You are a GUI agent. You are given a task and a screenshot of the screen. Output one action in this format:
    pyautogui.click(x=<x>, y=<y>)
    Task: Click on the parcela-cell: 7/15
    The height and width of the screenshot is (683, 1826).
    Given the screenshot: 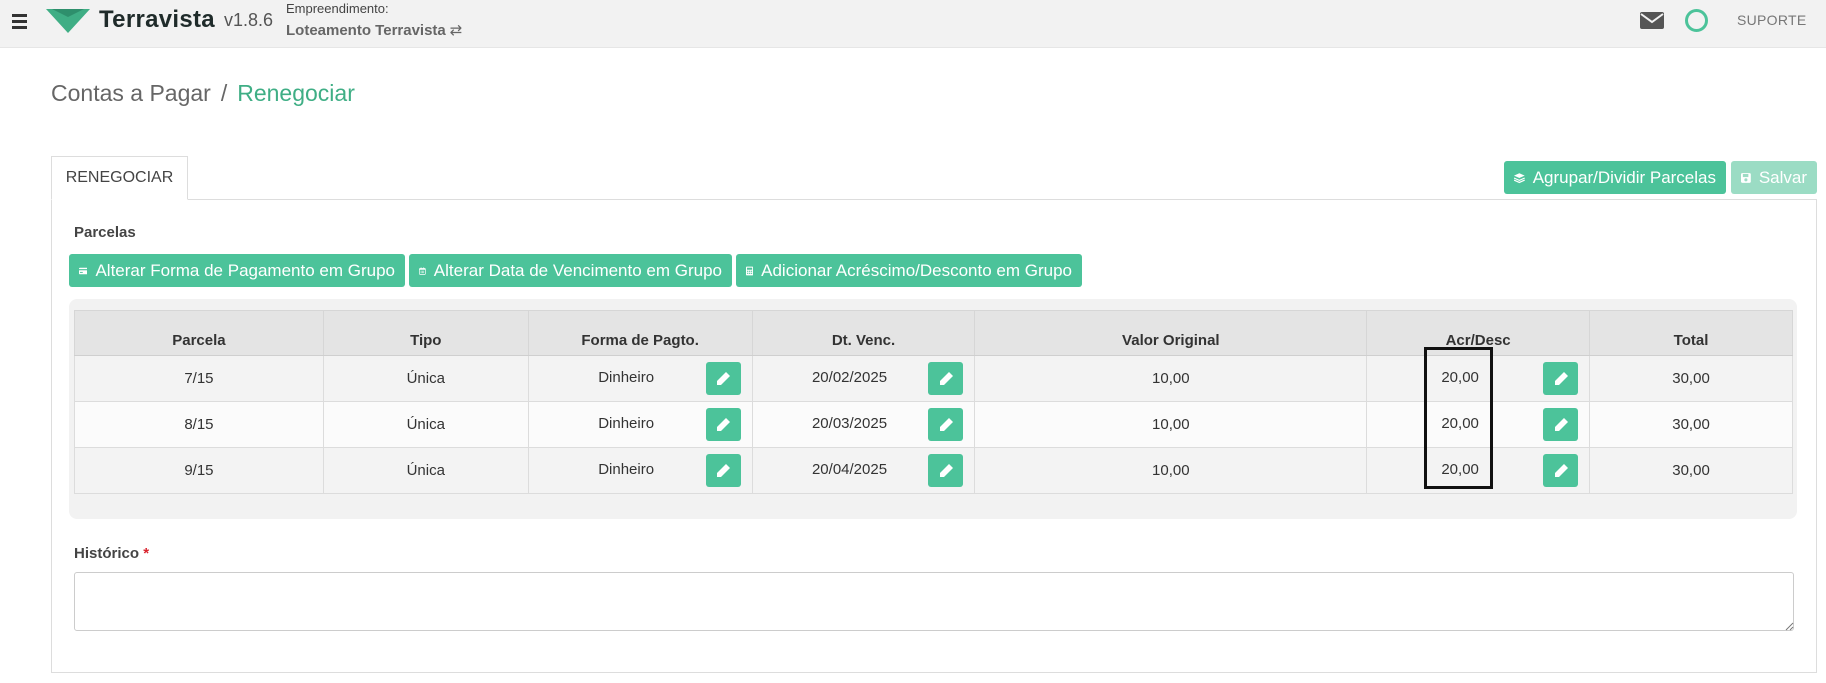 What is the action you would take?
    pyautogui.click(x=199, y=378)
    